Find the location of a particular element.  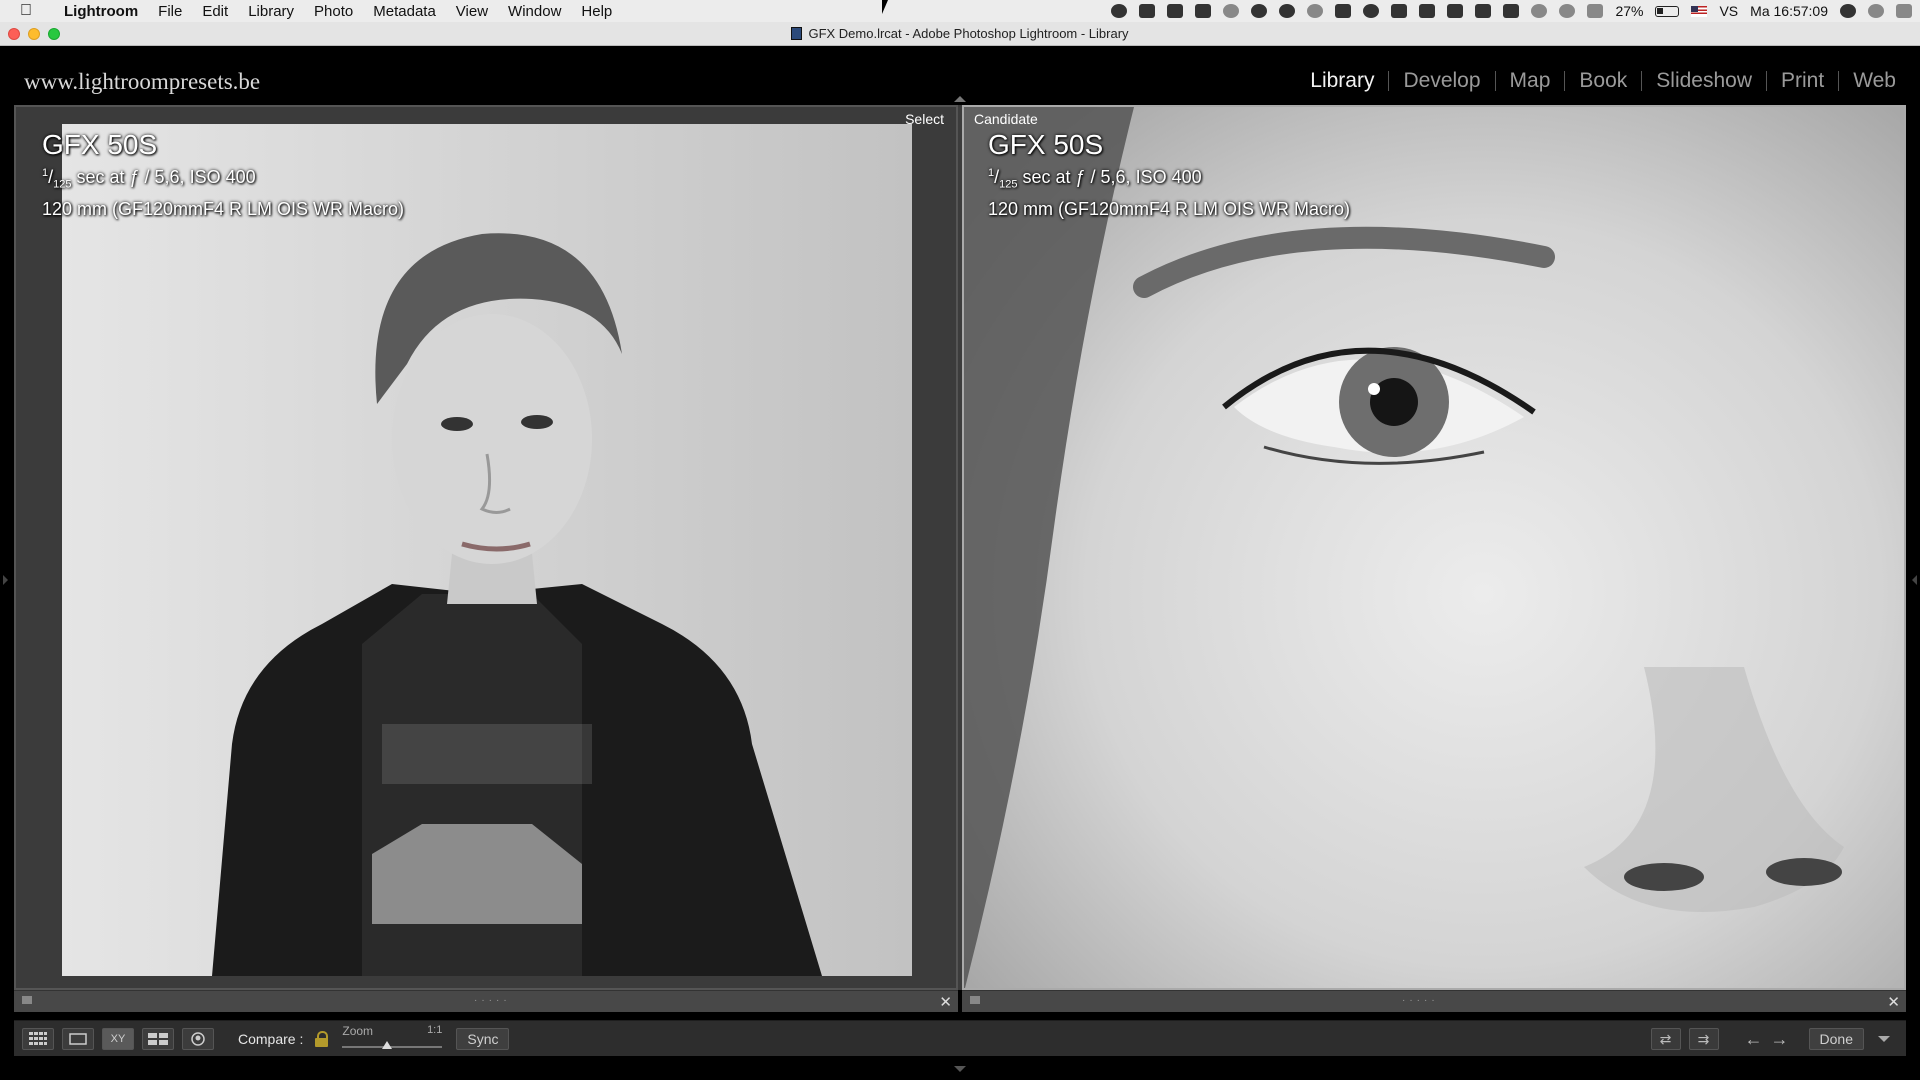

exposure-numerator: 1 is located at coordinates (45, 173).